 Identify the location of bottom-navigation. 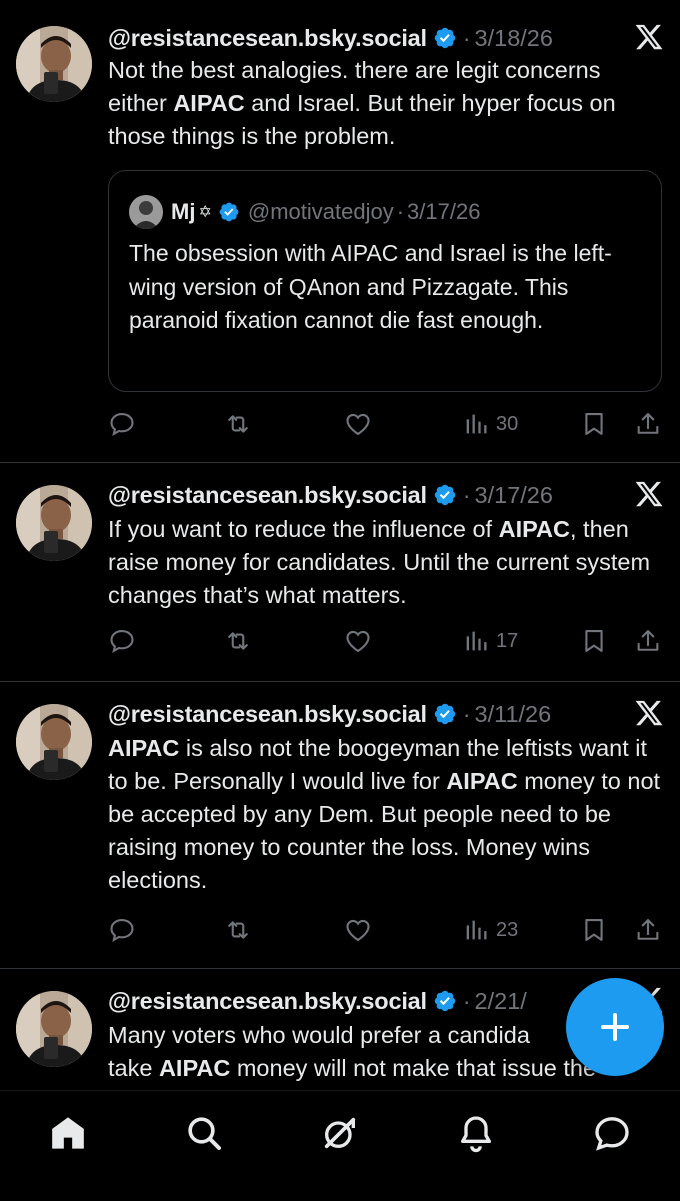
(340, 1145).